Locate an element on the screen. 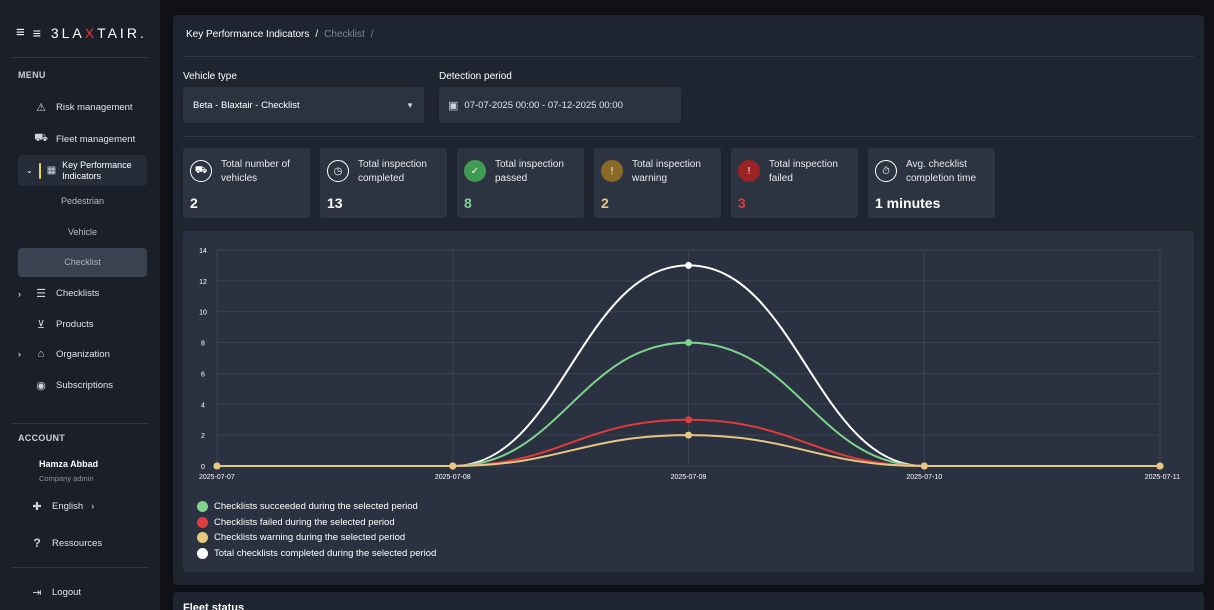 The image size is (1214, 610). breadcrumb-kpi: Key Performance Indicators is located at coordinates (247, 34).